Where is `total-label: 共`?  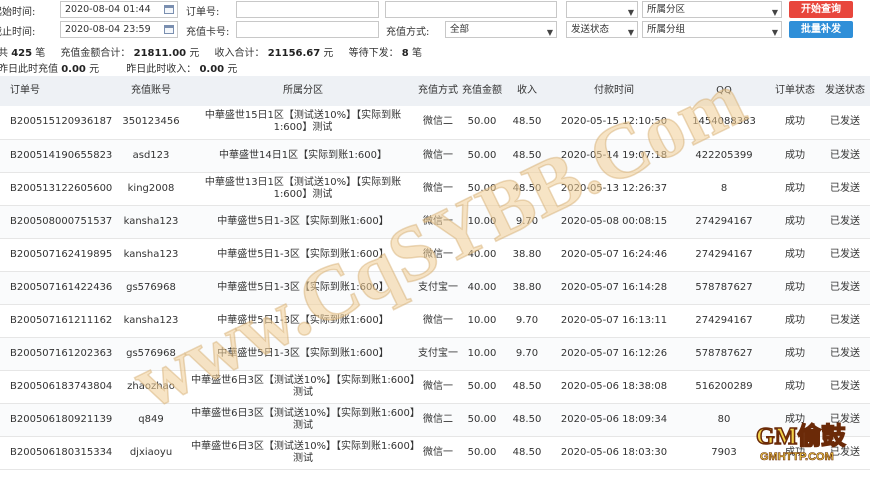 total-label: 共 is located at coordinates (4, 53).